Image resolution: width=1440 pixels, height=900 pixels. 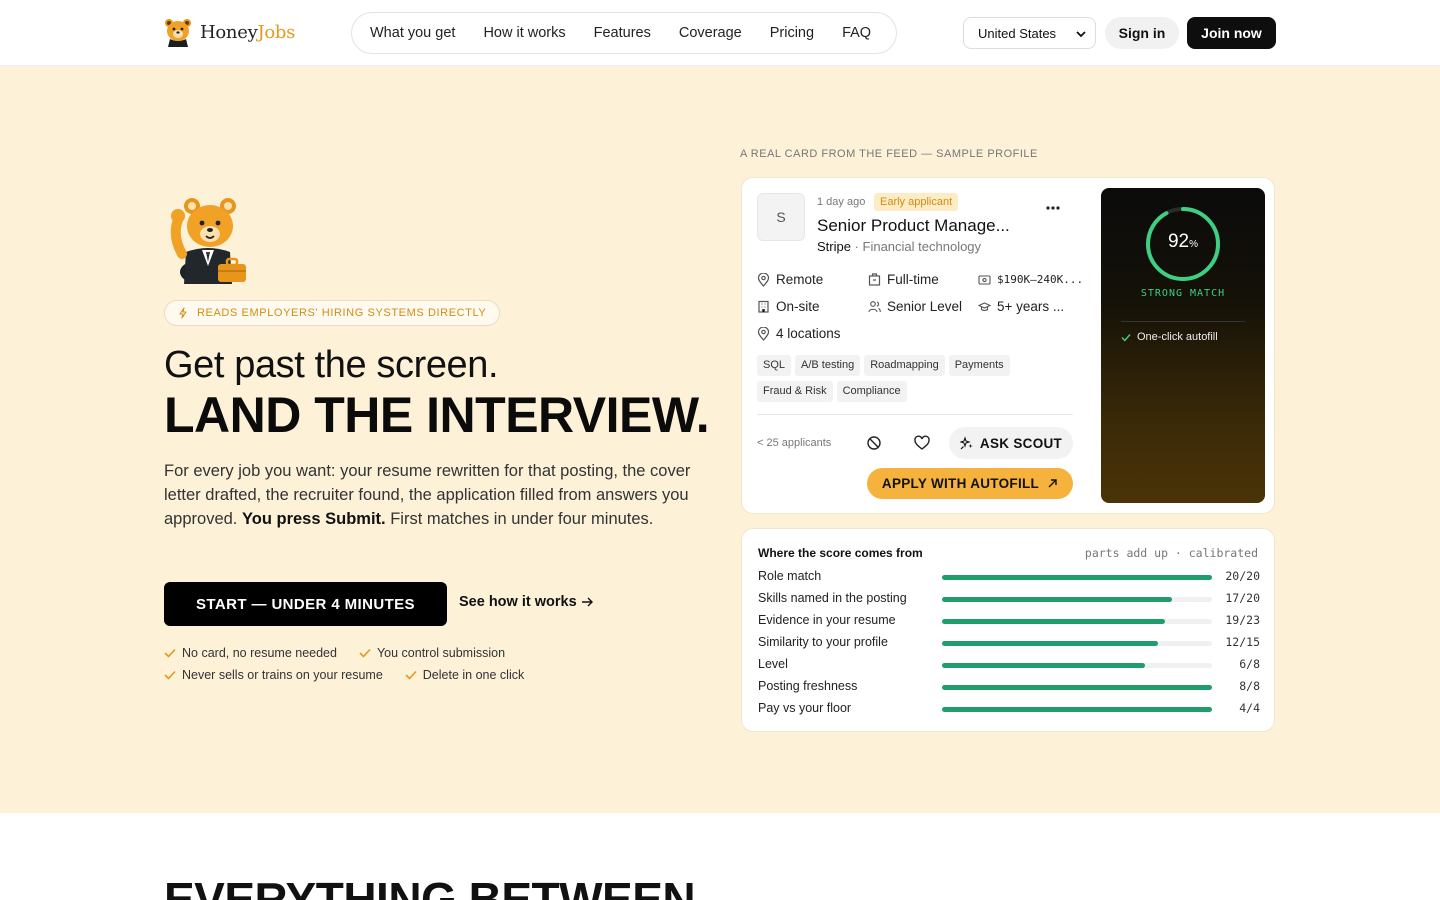 I want to click on skill-tag: Payments, so click(x=979, y=365).